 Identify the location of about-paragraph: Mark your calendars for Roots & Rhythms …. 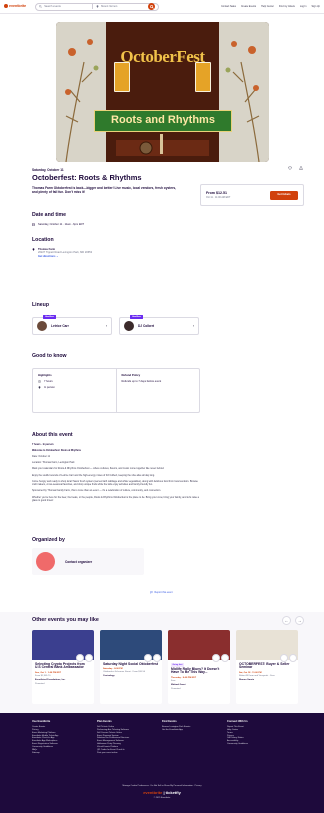
(98, 469).